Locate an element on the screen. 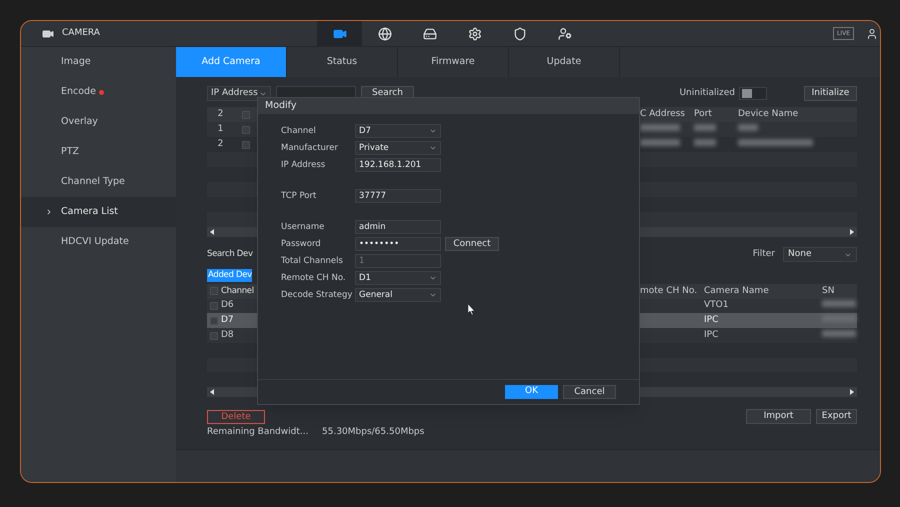 This screenshot has width=900, height=507. sidebar-item: Overlay is located at coordinates (98, 122).